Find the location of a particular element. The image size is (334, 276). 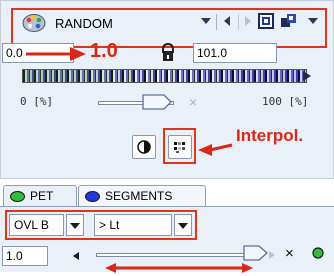

method-select: OVL B is located at coordinates (36, 225).